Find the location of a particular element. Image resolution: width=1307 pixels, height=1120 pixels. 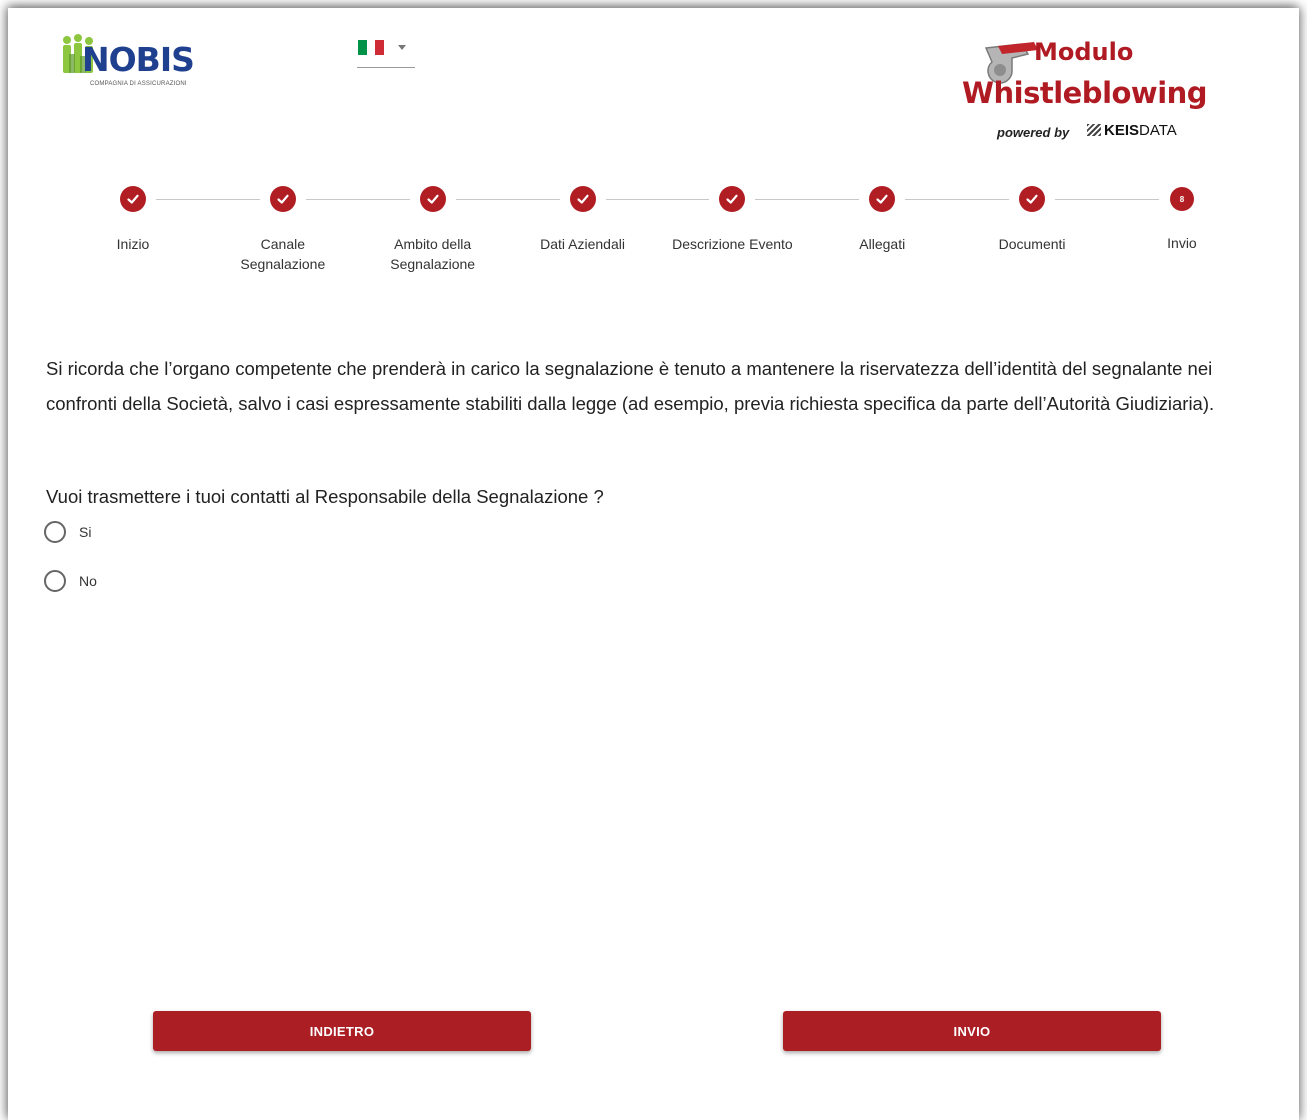

step-label: Allegati is located at coordinates (882, 244).